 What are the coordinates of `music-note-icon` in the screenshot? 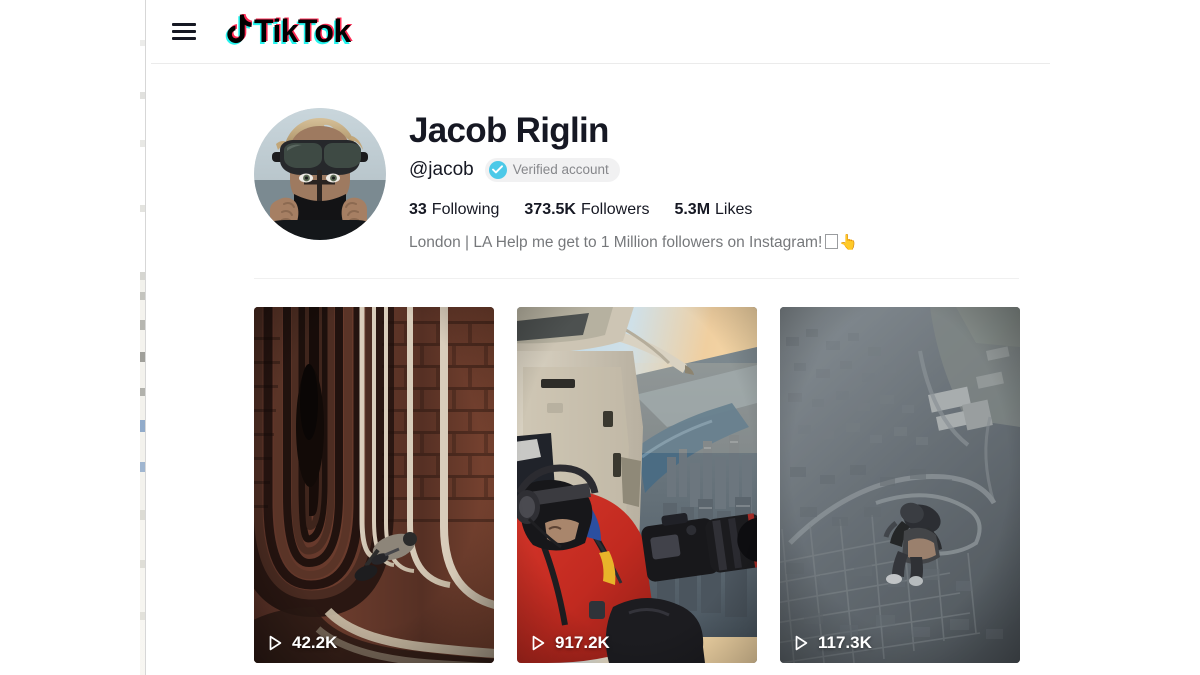 It's located at (237, 31).